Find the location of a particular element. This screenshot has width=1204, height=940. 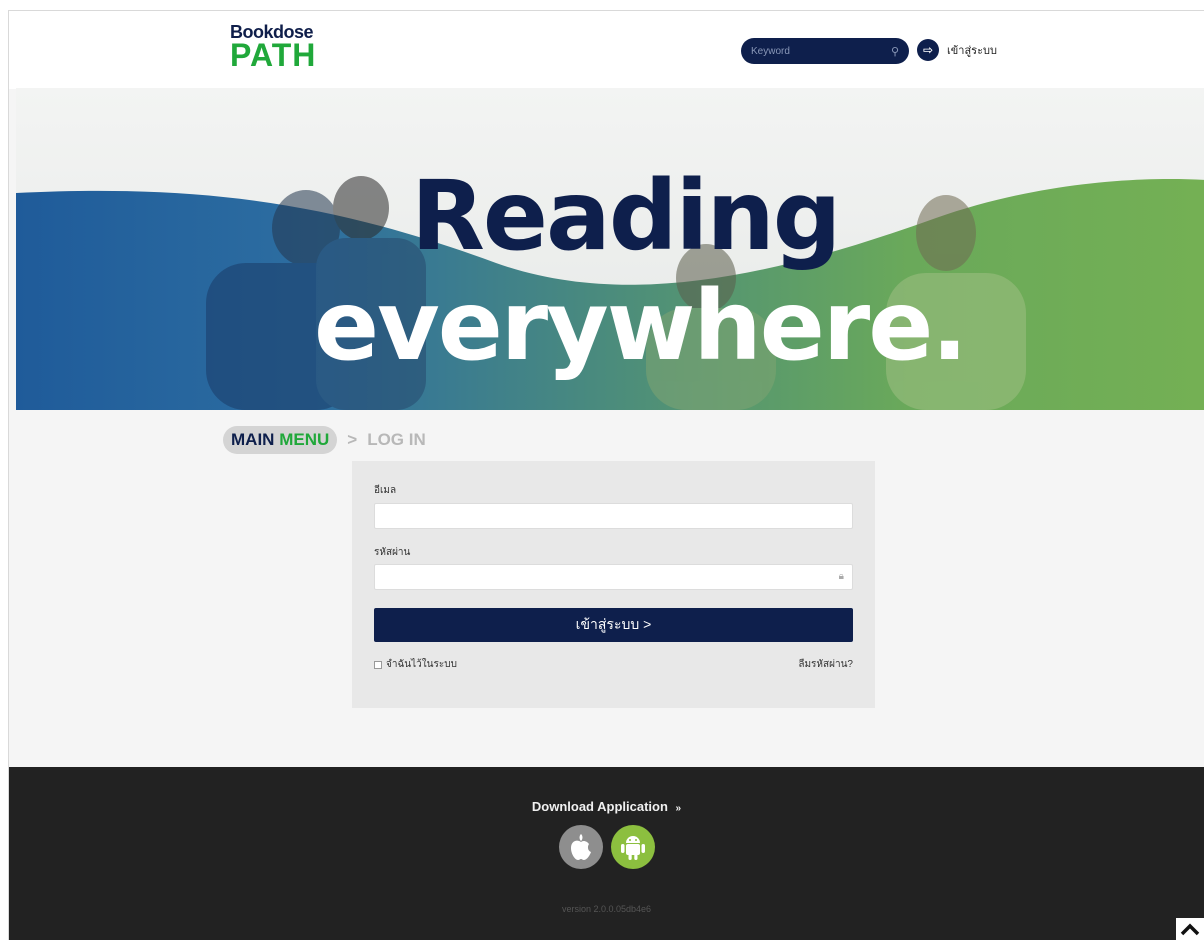

search-input is located at coordinates (821, 51).